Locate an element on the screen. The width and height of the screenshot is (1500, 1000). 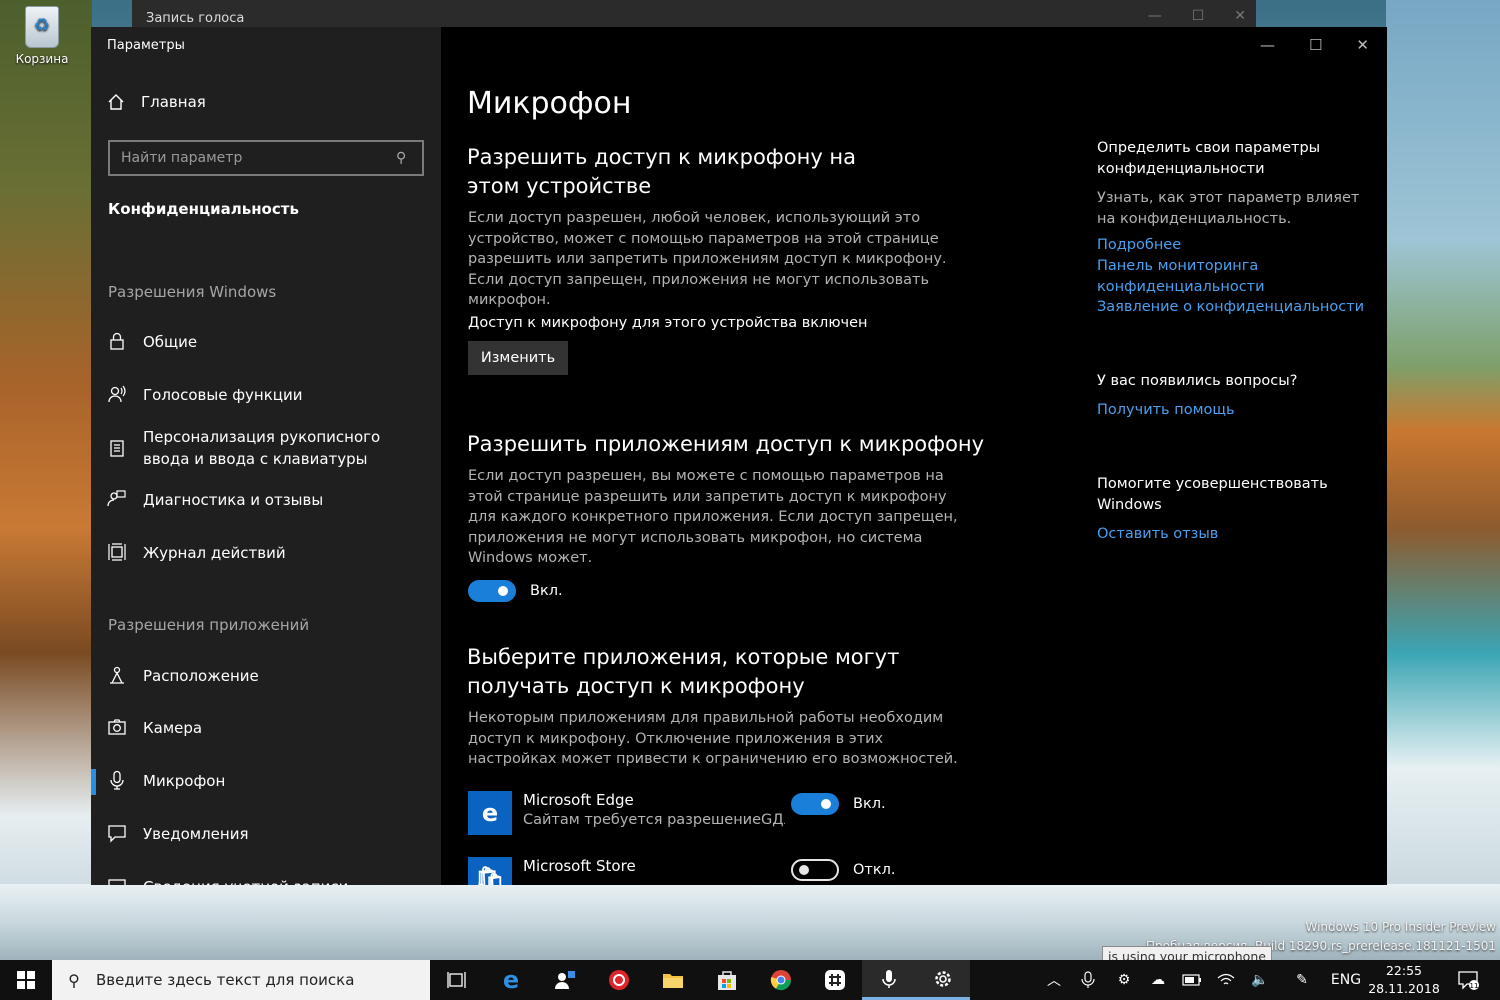
app-row-store: 🛍 Microsoft Store Откл. is located at coordinates (748, 871).